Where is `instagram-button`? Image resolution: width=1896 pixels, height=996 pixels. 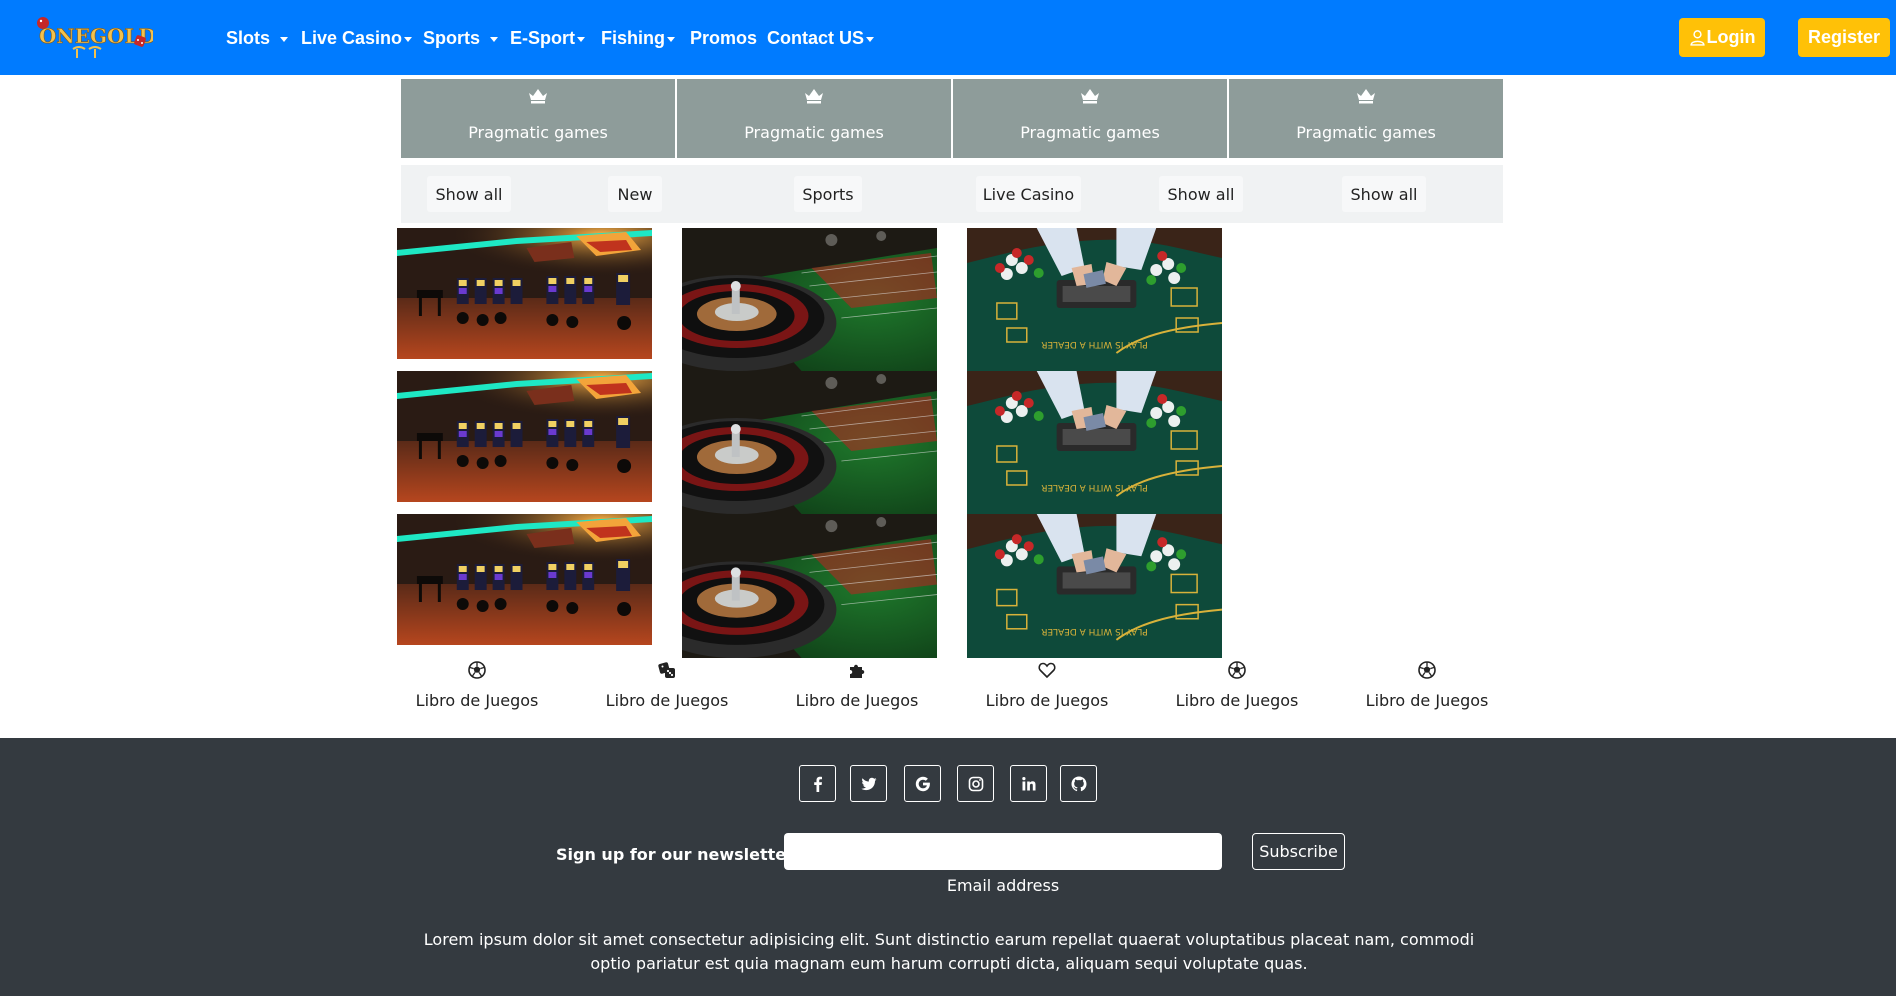
instagram-button is located at coordinates (975, 783).